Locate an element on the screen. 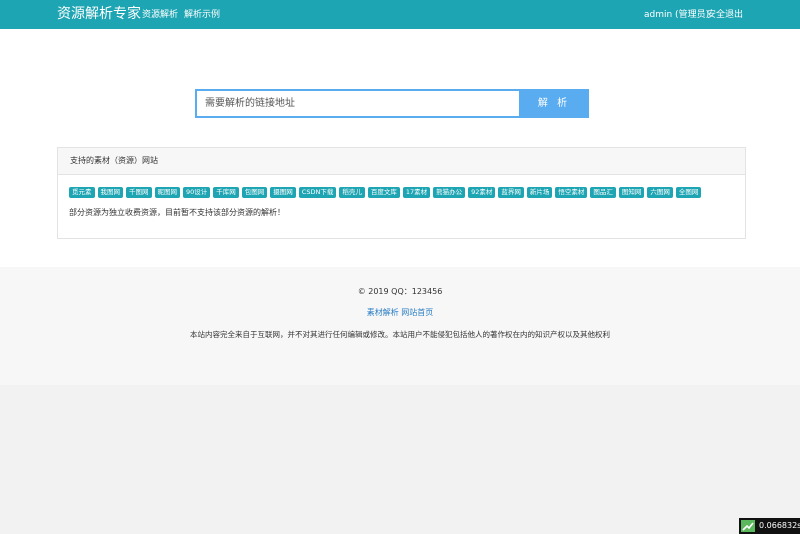 This screenshot has height=534, width=800. site-tag: 百度文库 is located at coordinates (383, 192).